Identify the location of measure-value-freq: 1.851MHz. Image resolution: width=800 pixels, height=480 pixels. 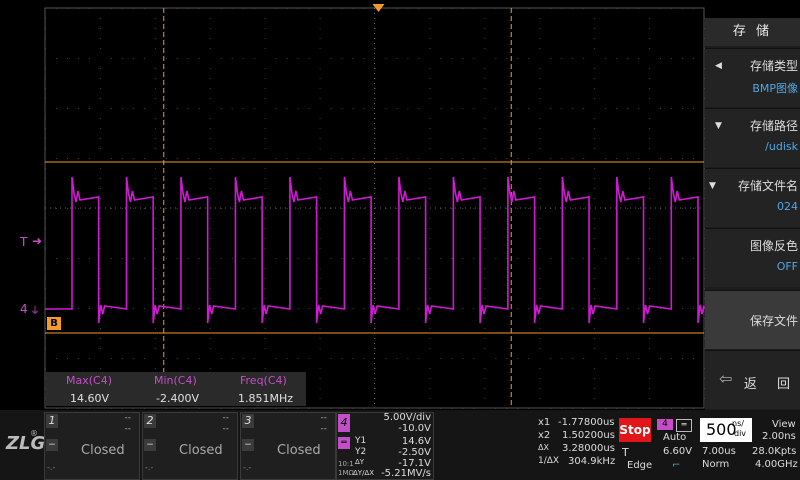
(266, 398).